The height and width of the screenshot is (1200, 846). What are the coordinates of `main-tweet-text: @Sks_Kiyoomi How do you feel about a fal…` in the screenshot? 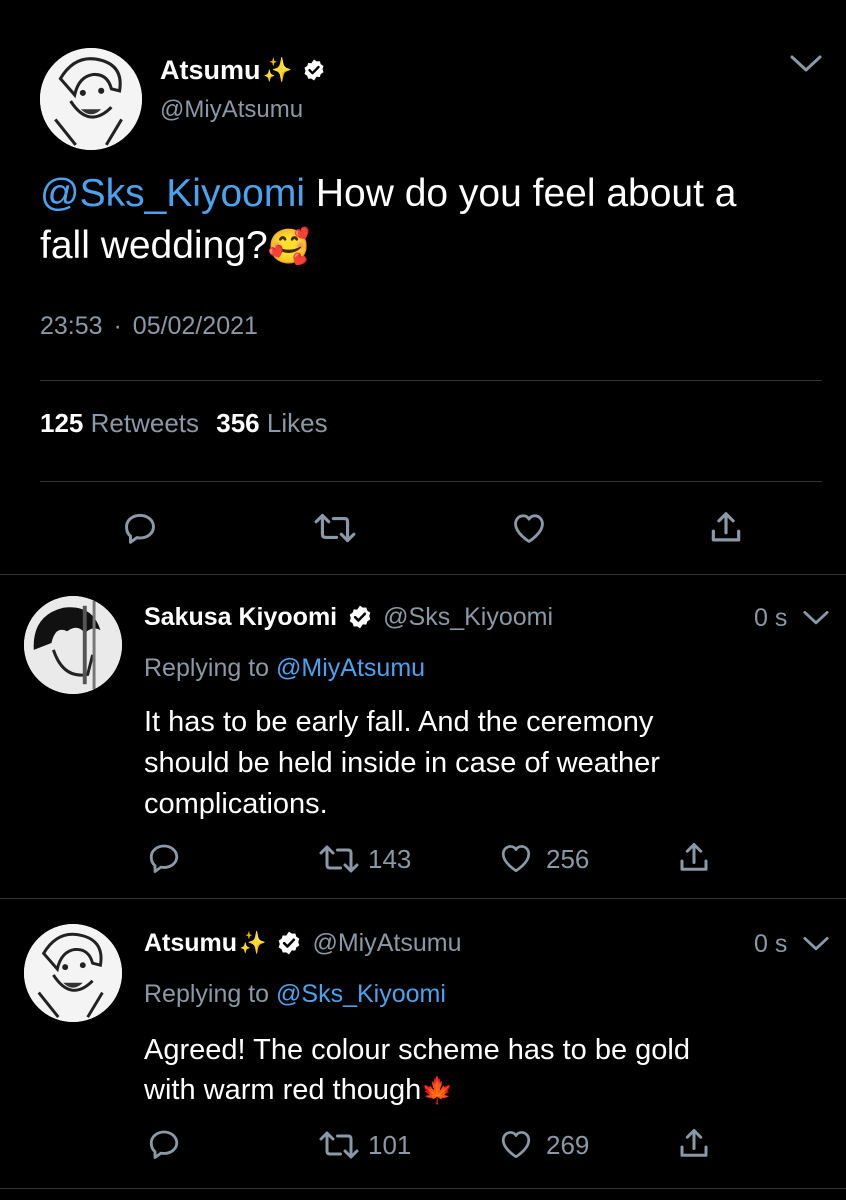 It's located at (435, 220).